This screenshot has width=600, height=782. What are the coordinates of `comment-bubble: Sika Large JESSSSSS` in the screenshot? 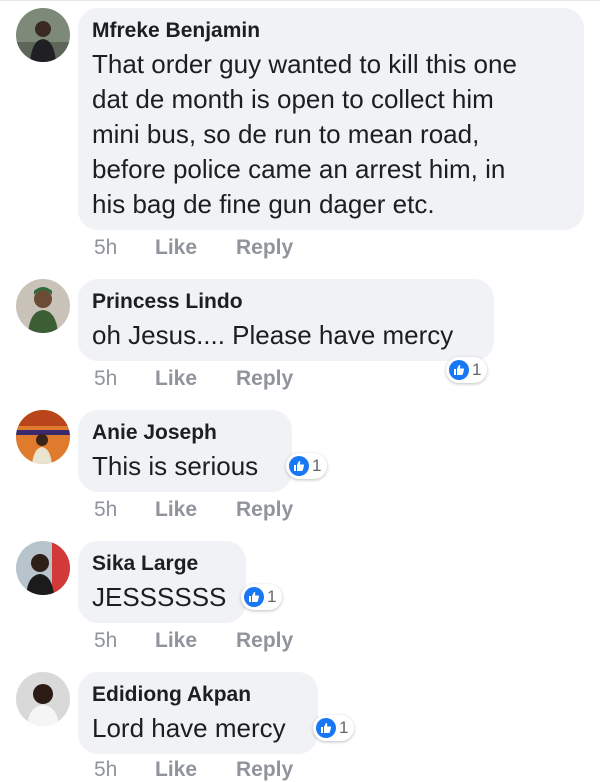 It's located at (162, 582).